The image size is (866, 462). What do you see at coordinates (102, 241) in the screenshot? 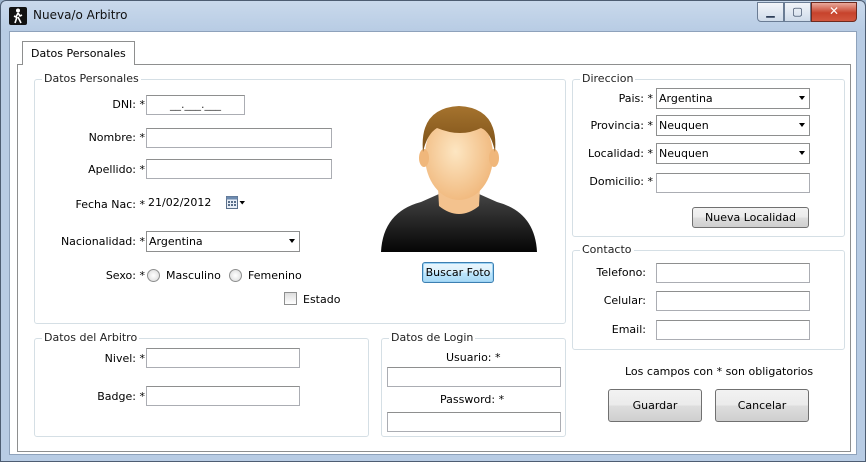
I see `nacionalidad-label: Nacionalidad: *` at bounding box center [102, 241].